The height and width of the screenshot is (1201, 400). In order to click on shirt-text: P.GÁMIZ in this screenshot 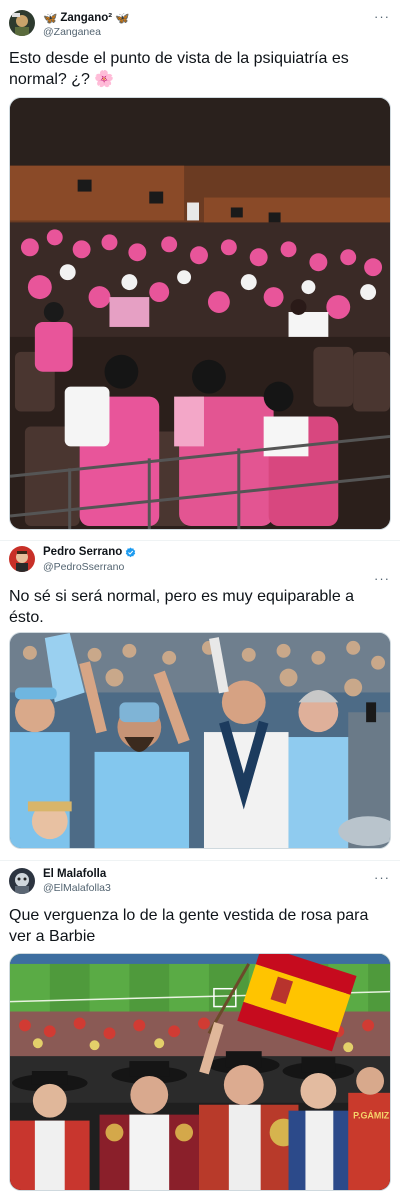, I will do `click(371, 1116)`.